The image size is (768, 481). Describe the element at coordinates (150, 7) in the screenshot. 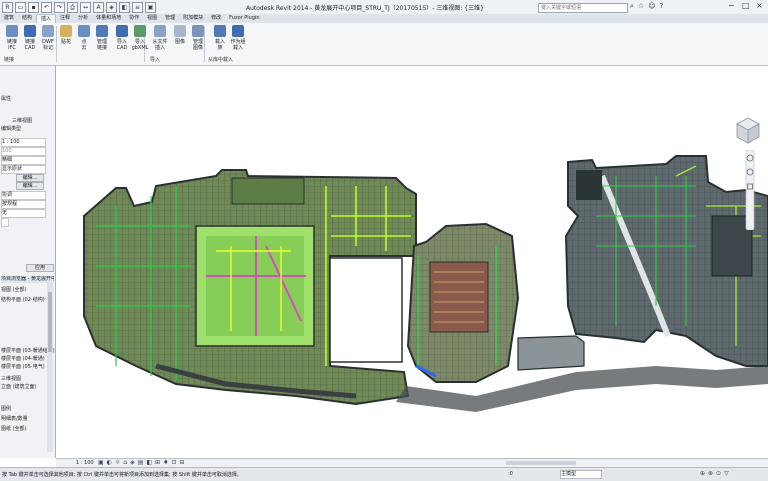

I see `close-hidden-icon: ▣` at that location.